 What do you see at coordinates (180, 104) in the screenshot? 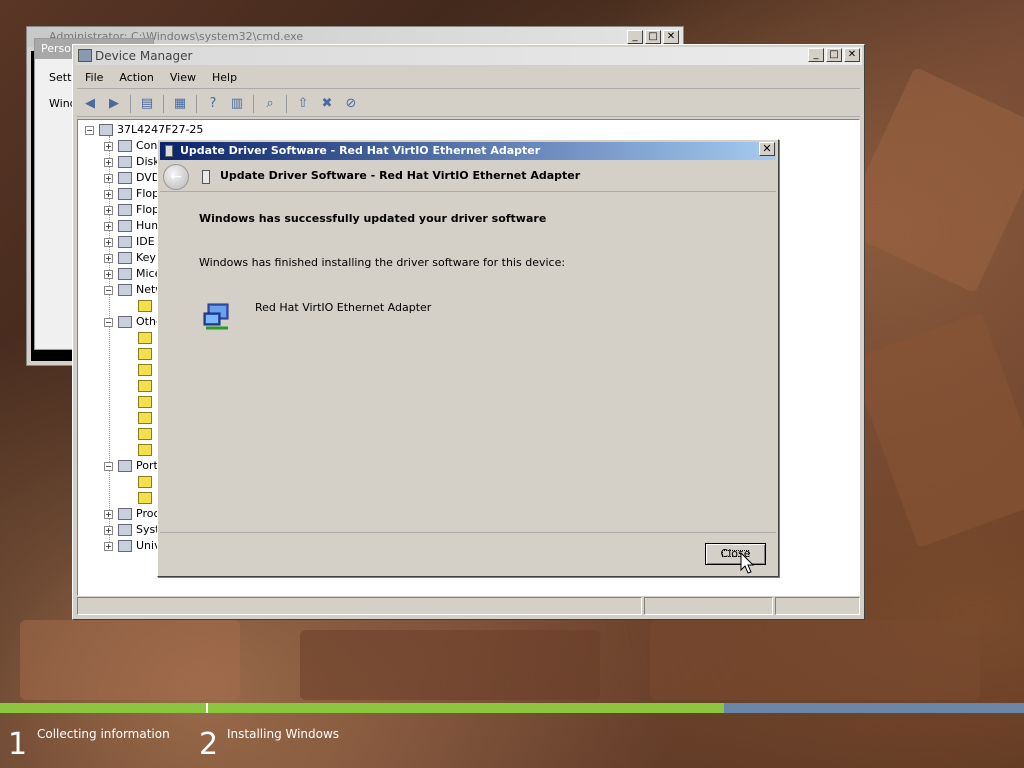
I see `properties-icon: ▦` at bounding box center [180, 104].